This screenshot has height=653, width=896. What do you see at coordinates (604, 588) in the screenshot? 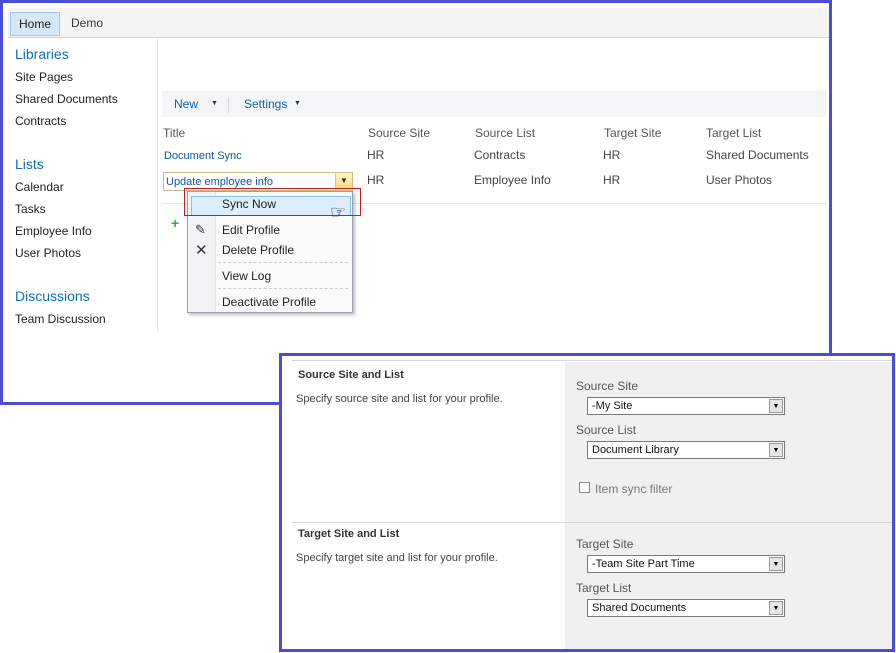
I see `target-list-label: Target List` at bounding box center [604, 588].